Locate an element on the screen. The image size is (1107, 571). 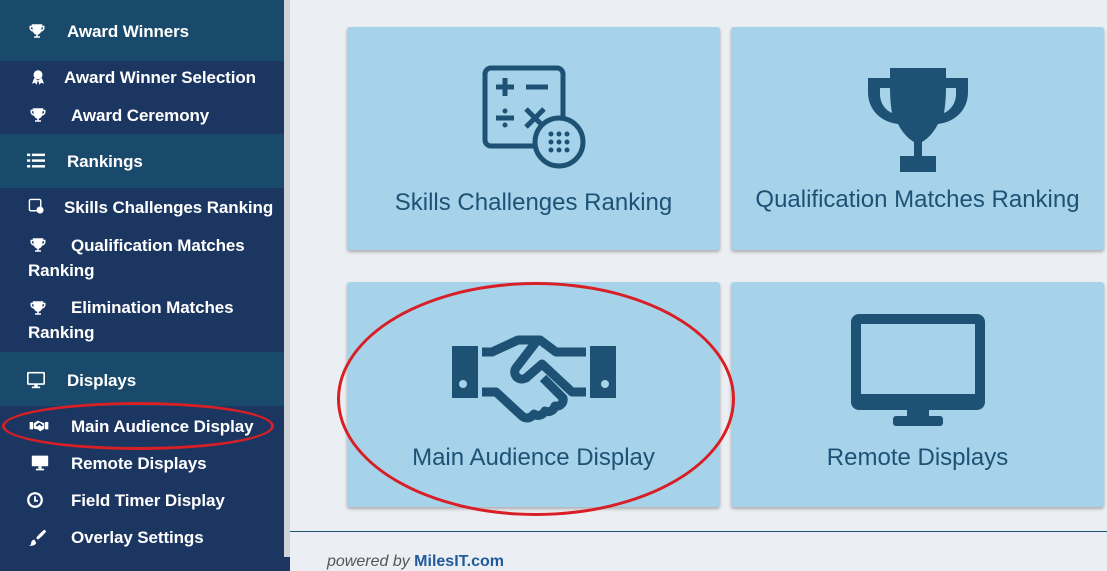
tile-main-audience-display: Main Audience Display is located at coordinates (533, 394).